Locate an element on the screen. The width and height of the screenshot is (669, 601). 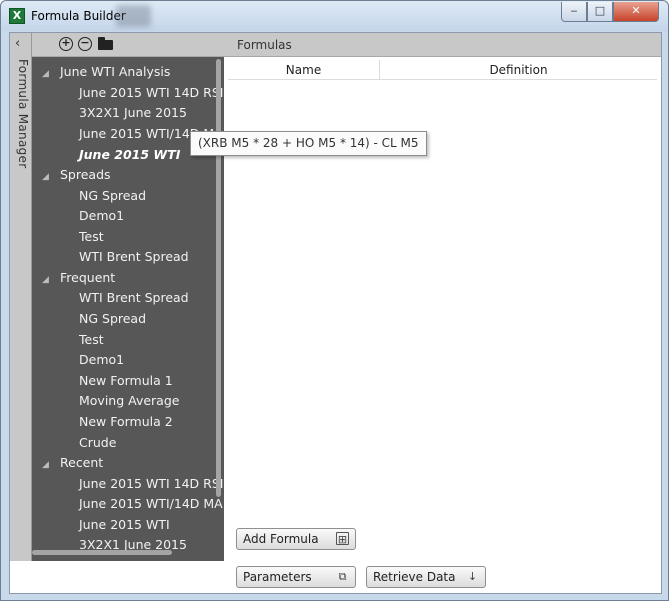
tree-group-label: Frequent is located at coordinates (88, 277).